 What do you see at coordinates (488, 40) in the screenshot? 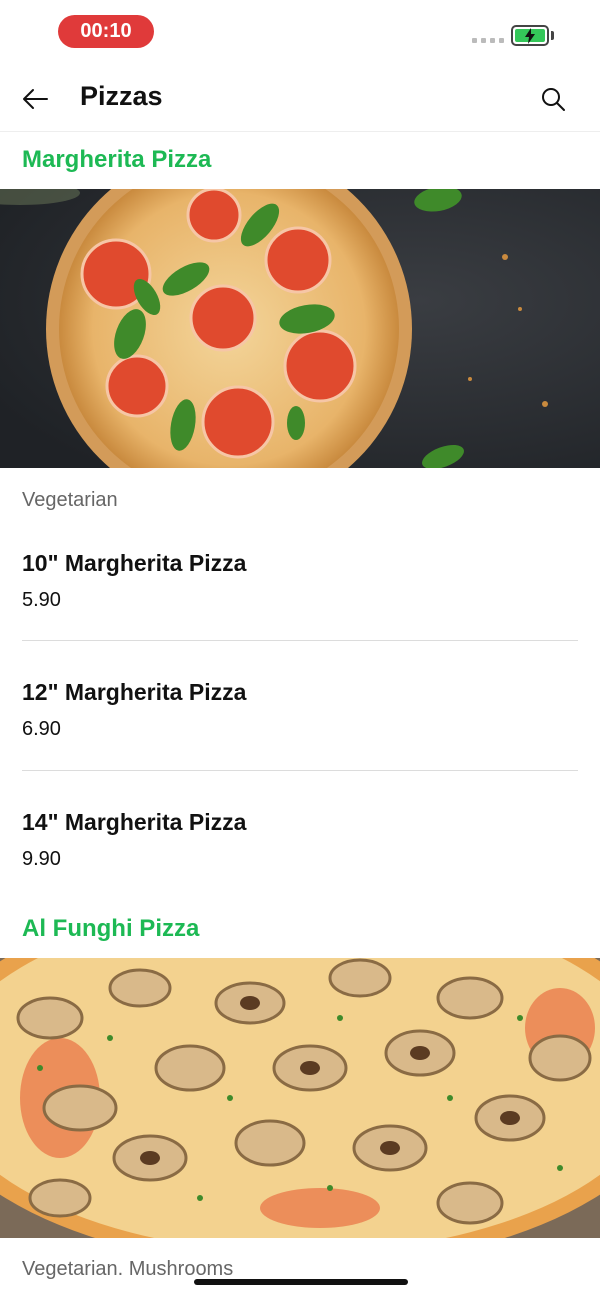
I see `signal-icon` at bounding box center [488, 40].